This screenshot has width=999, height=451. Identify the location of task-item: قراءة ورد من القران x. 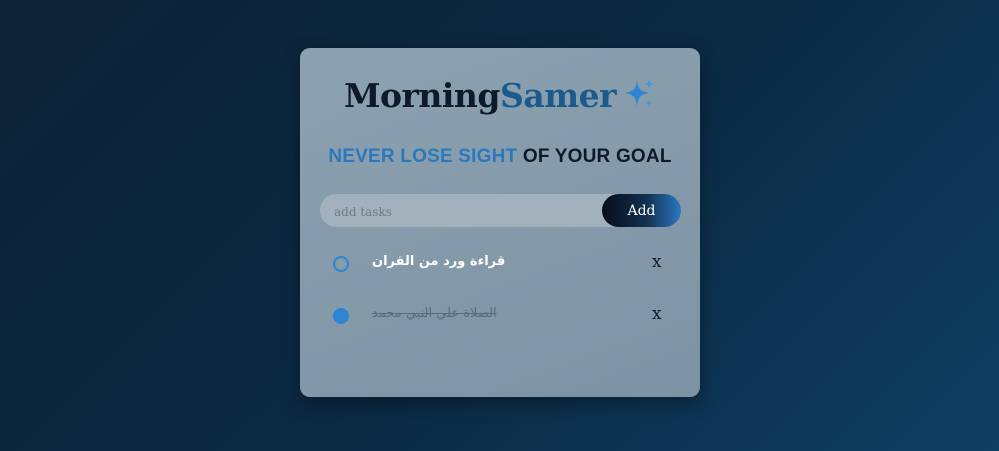
(500, 264).